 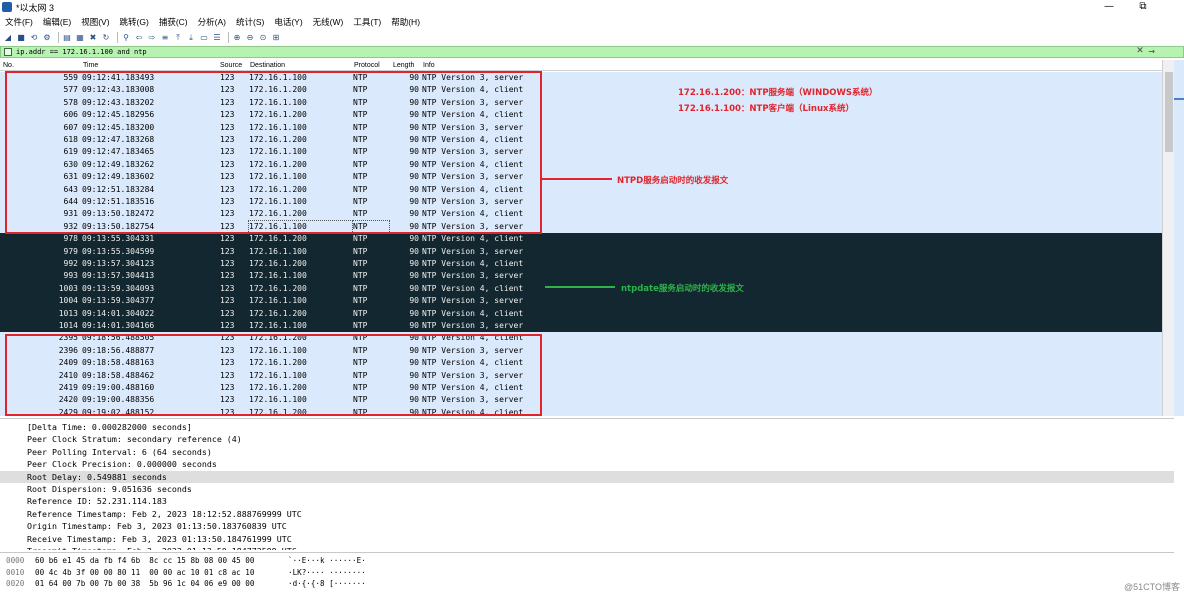 I want to click on zoom-reset-icon: ⊙, so click(x=263, y=38).